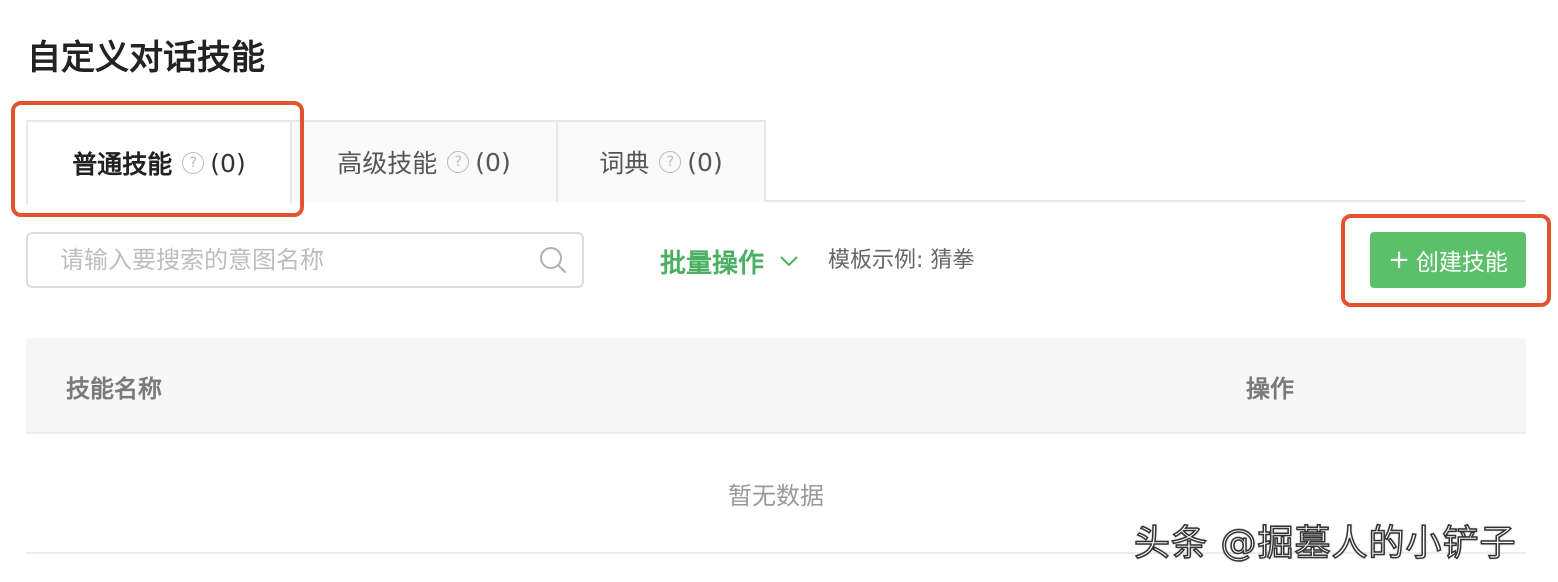  What do you see at coordinates (114, 388) in the screenshot?
I see `column-header-skill-name: 技能名称` at bounding box center [114, 388].